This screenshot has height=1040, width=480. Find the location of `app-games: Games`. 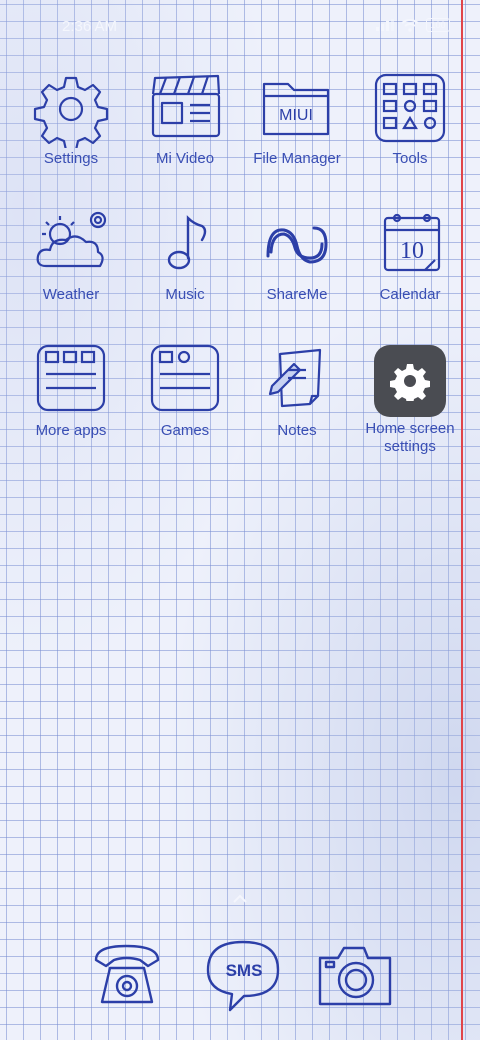

app-games: Games is located at coordinates (185, 391).